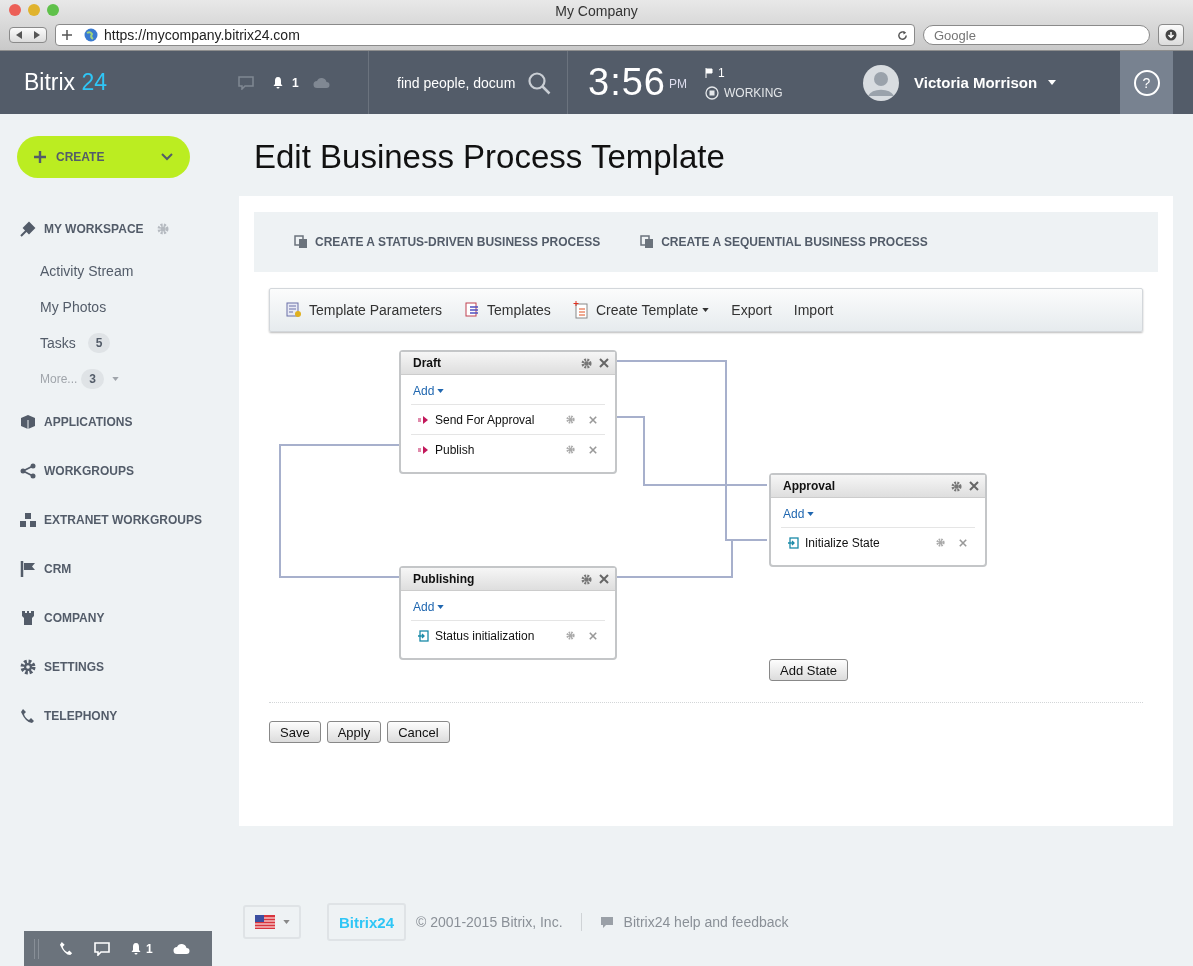  What do you see at coordinates (81, 715) in the screenshot?
I see `sidebar-item: TELEPHONY` at bounding box center [81, 715].